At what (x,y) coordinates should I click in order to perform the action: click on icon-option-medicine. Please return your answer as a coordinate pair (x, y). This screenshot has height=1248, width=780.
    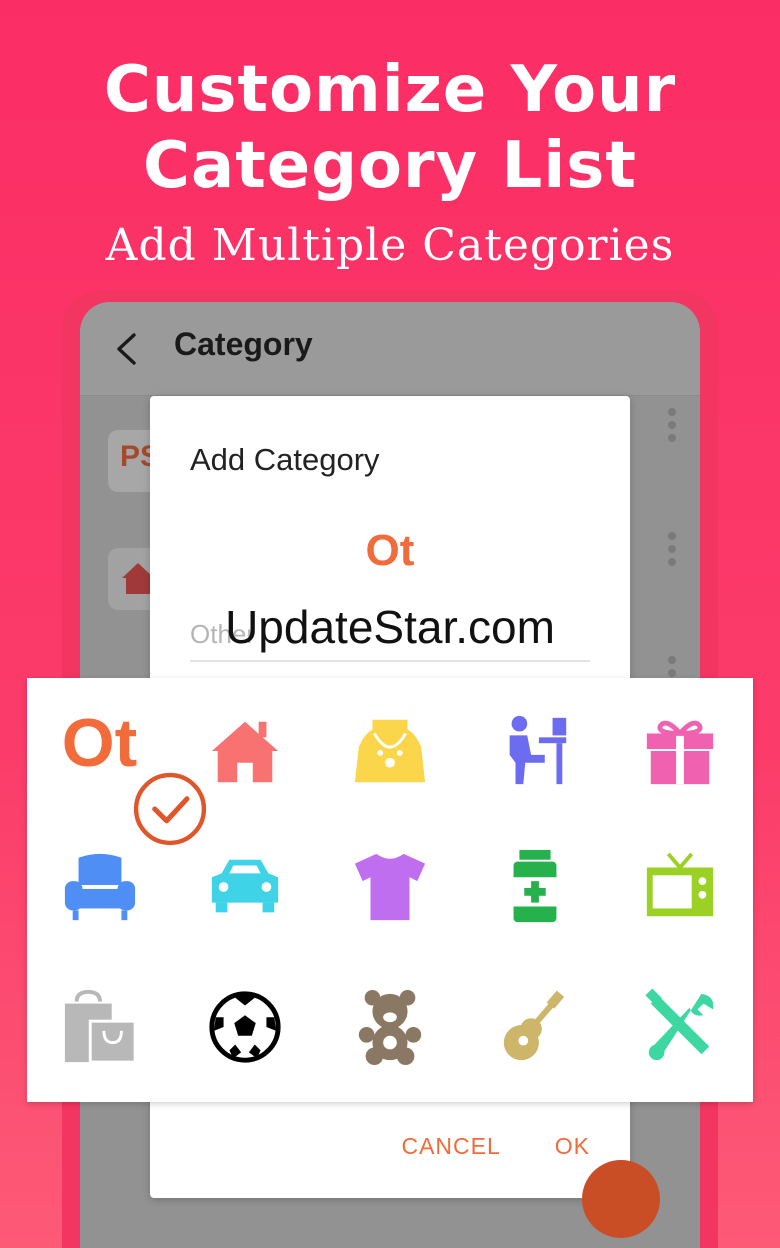
    Looking at the image, I should click on (534, 887).